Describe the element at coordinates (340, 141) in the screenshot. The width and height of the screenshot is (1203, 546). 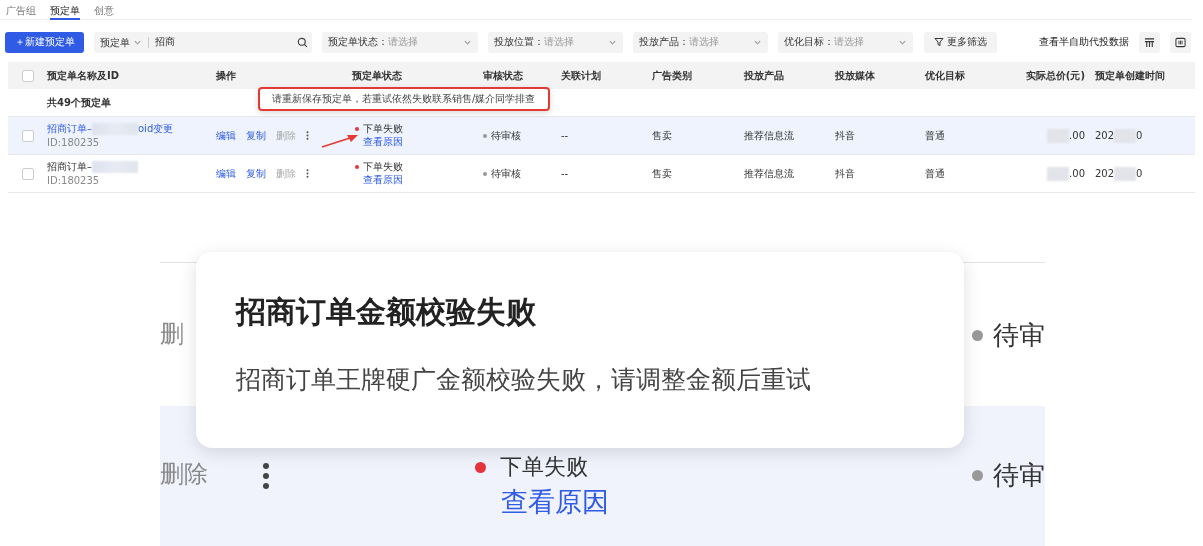
I see `annotation-arrow` at that location.